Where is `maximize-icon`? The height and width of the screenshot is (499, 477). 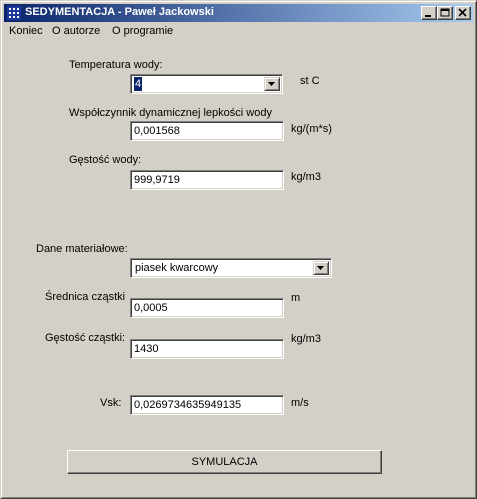 maximize-icon is located at coordinates (445, 12).